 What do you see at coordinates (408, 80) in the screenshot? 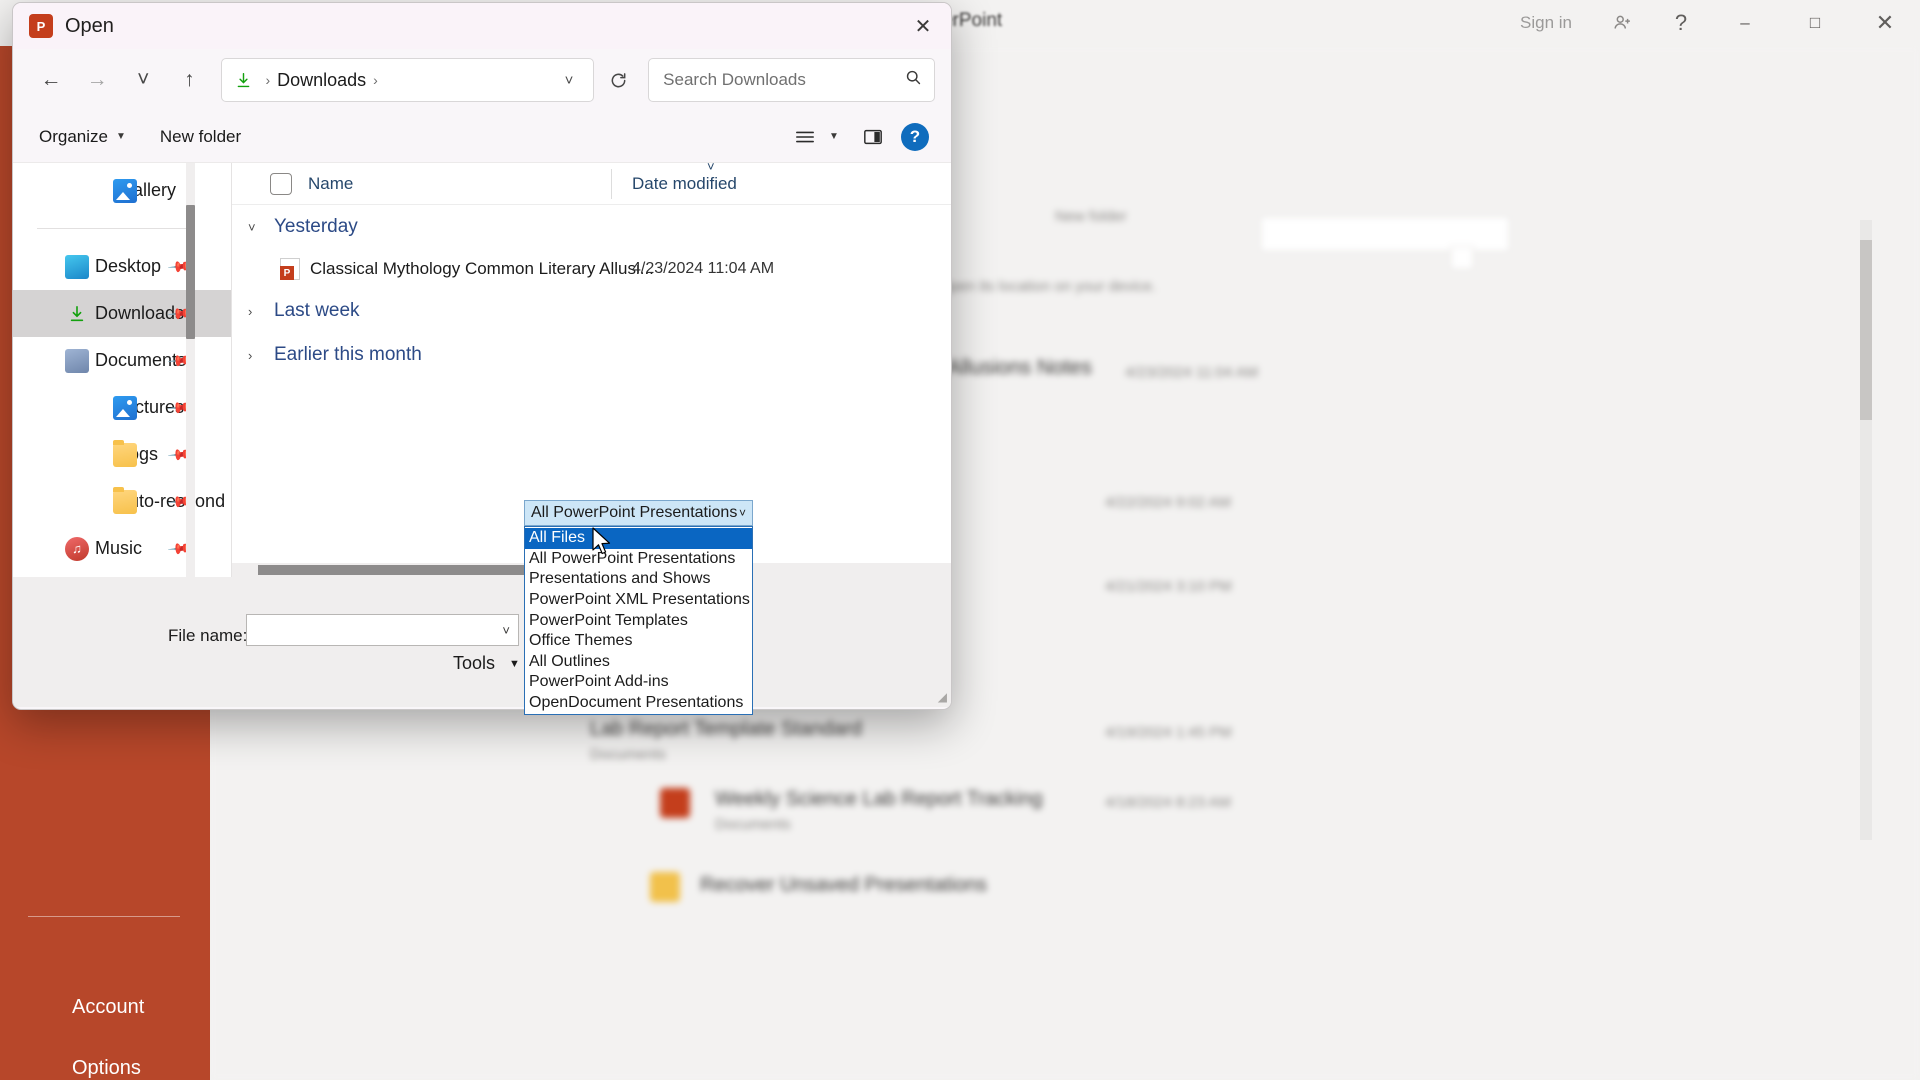
I see `address-bar: › Downloads › ˅` at bounding box center [408, 80].